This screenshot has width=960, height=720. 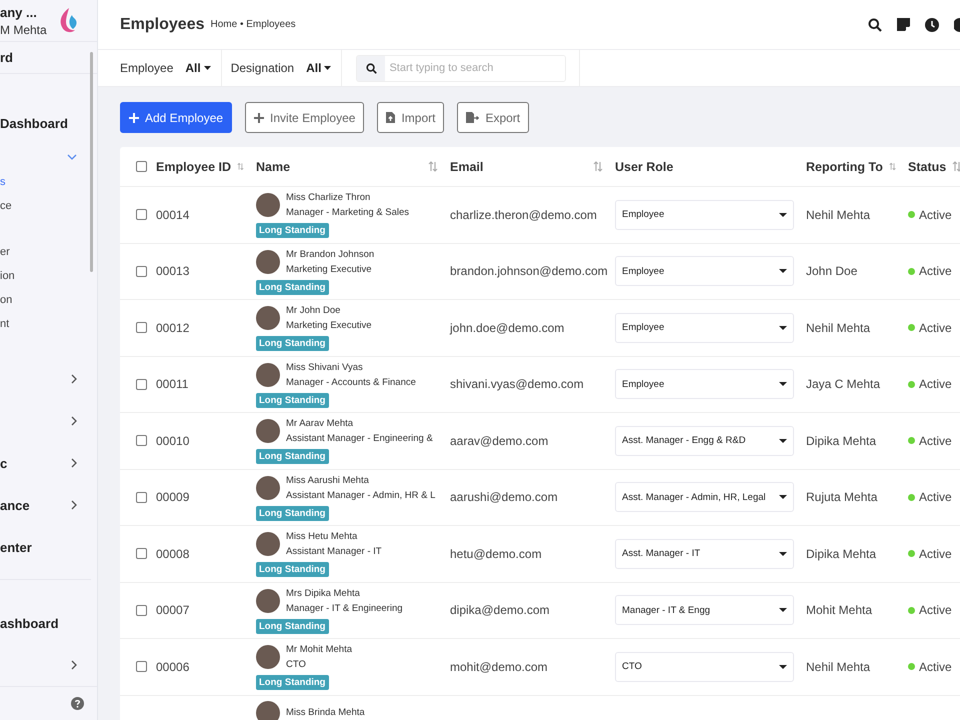 I want to click on column-header: Status, so click(x=927, y=167).